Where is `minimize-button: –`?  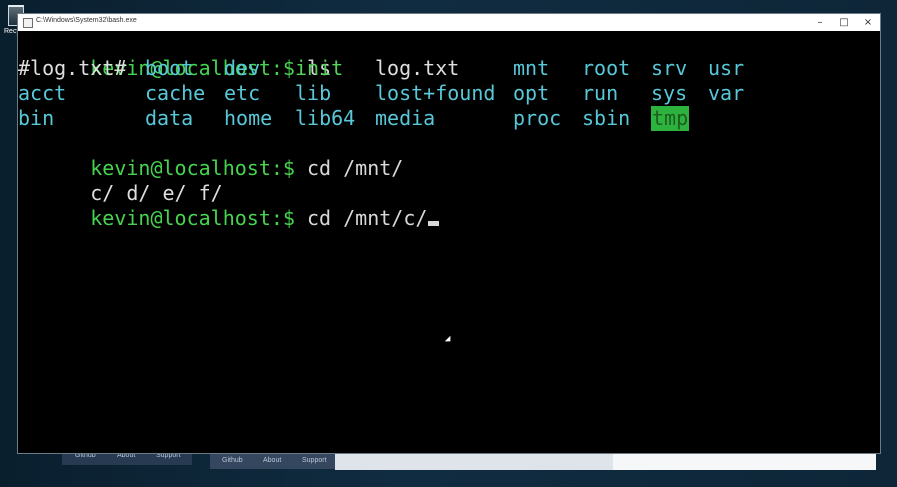 minimize-button: – is located at coordinates (820, 22).